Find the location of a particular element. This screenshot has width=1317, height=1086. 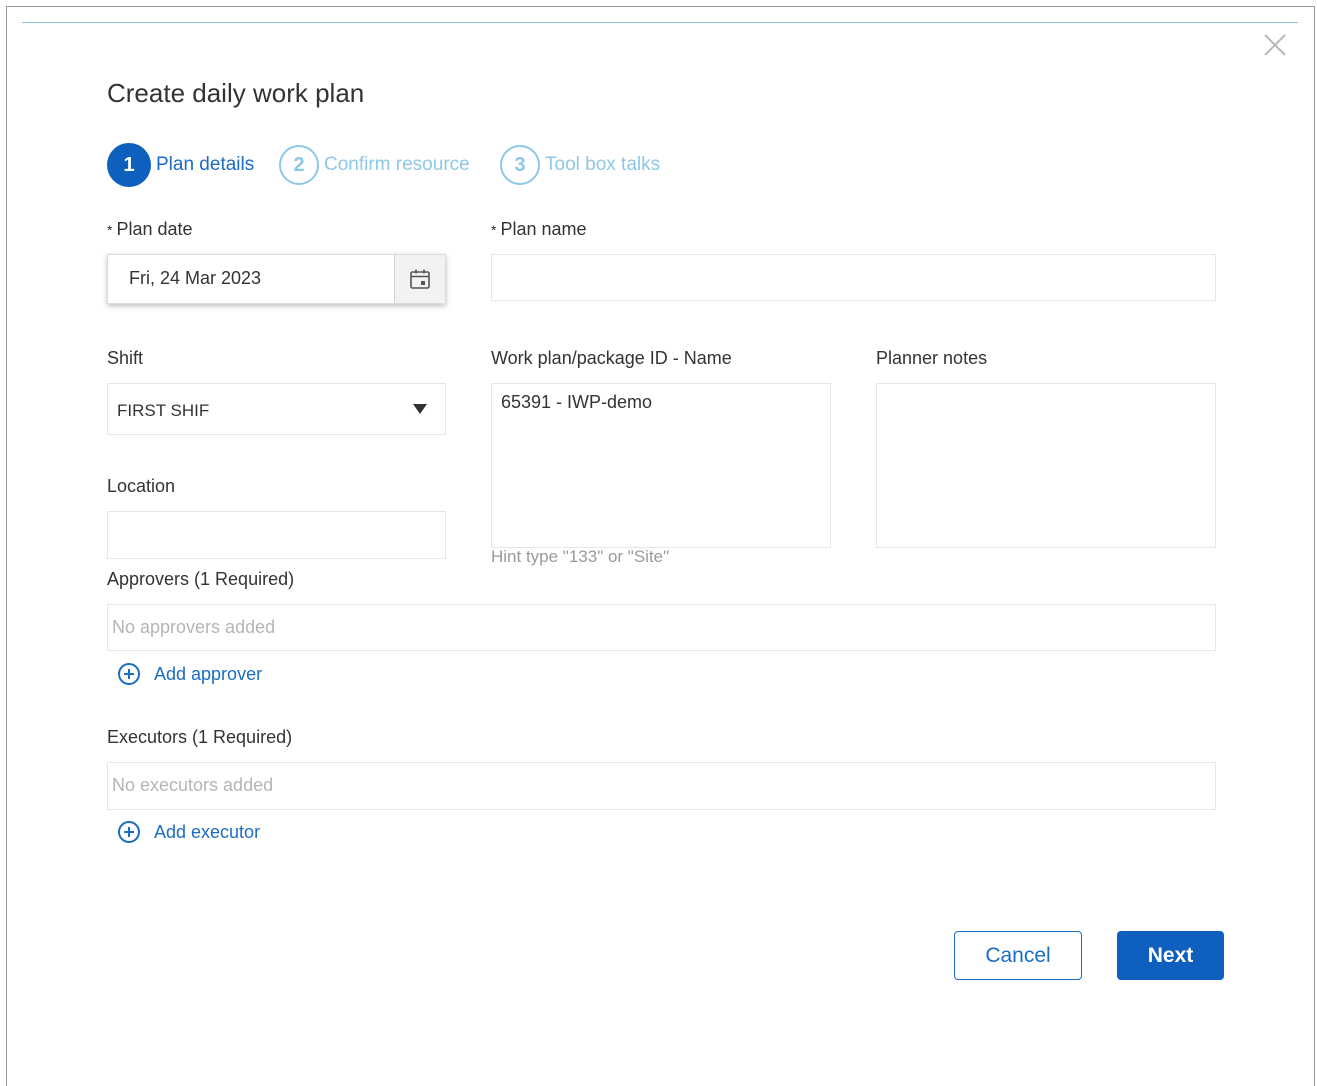

approvers-field: No approvers added is located at coordinates (661, 627).